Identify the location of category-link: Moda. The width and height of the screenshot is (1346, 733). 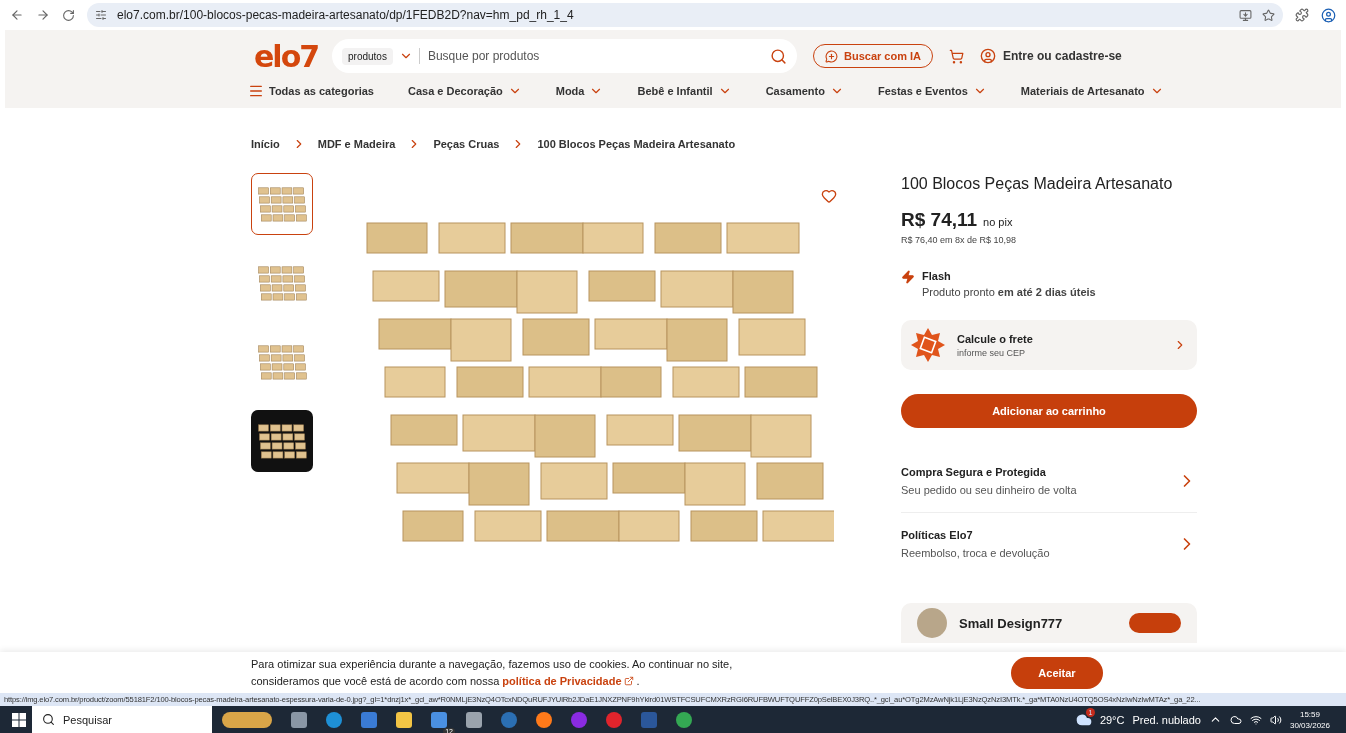
(579, 91).